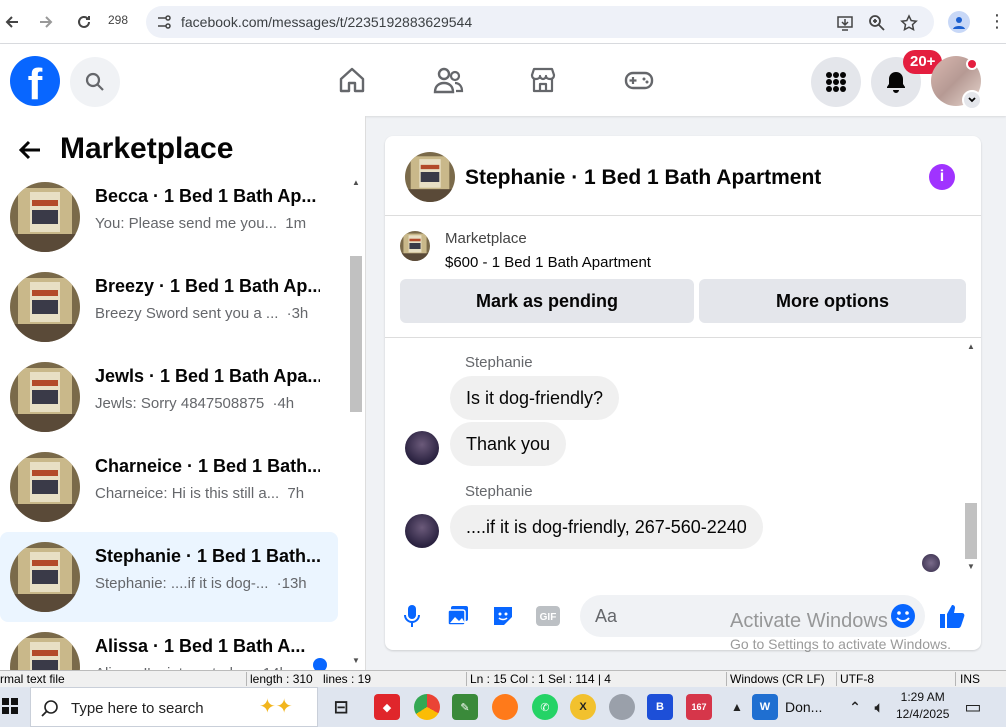 This screenshot has height=727, width=1006. What do you see at coordinates (448, 80) in the screenshot?
I see `friends-icon` at bounding box center [448, 80].